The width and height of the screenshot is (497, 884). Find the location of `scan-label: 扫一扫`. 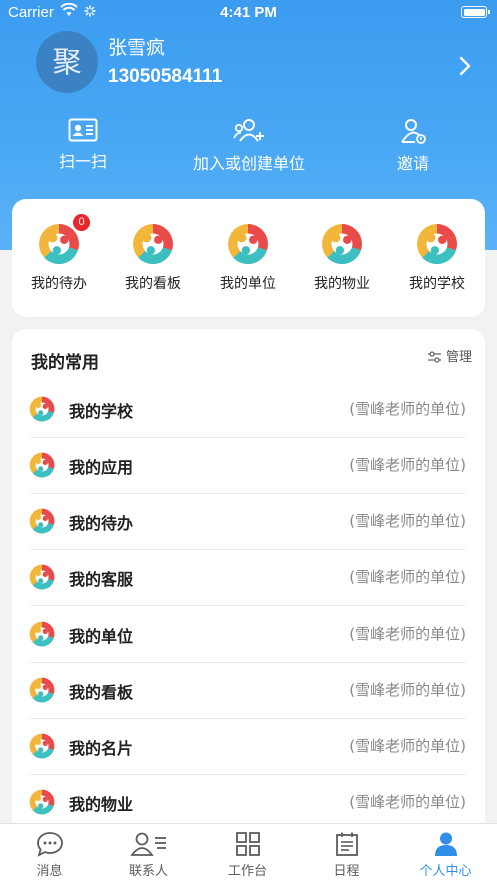

scan-label: 扫一扫 is located at coordinates (82, 161).